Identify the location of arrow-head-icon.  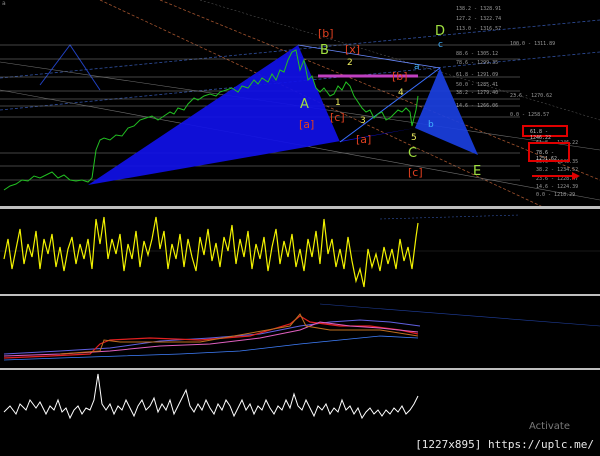
(576, 176).